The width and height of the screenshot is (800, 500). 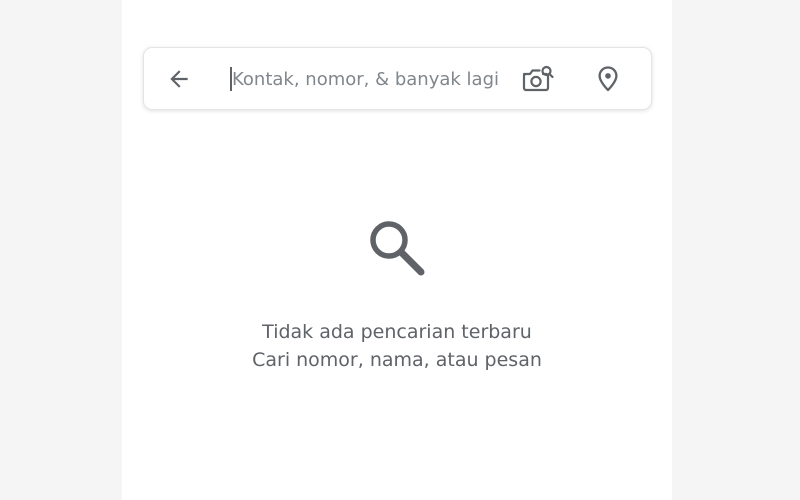 What do you see at coordinates (397, 332) in the screenshot?
I see `empty-state-title: Tidak ada pencarian terbaru` at bounding box center [397, 332].